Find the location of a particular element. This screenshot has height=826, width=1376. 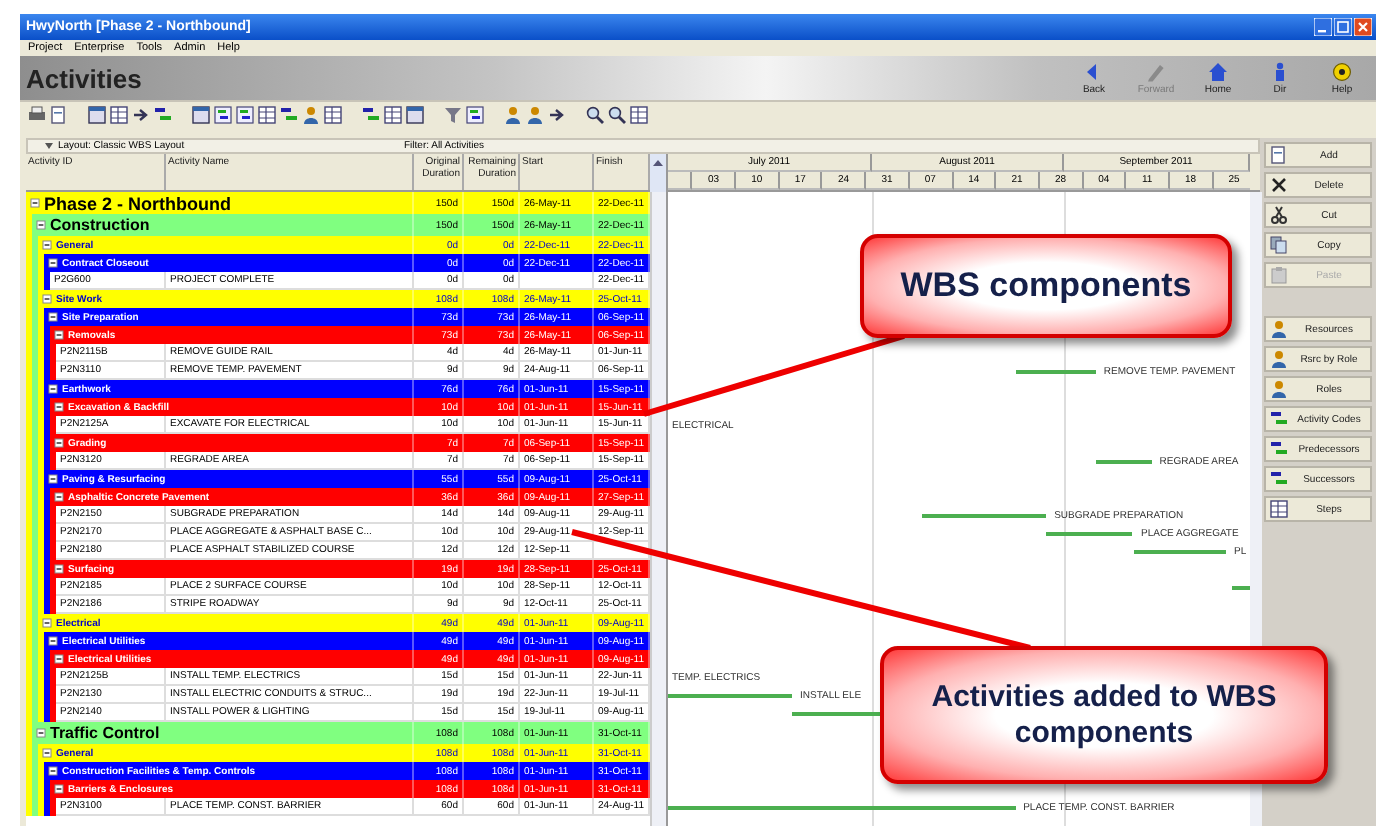

house-icon is located at coordinates (1218, 71).